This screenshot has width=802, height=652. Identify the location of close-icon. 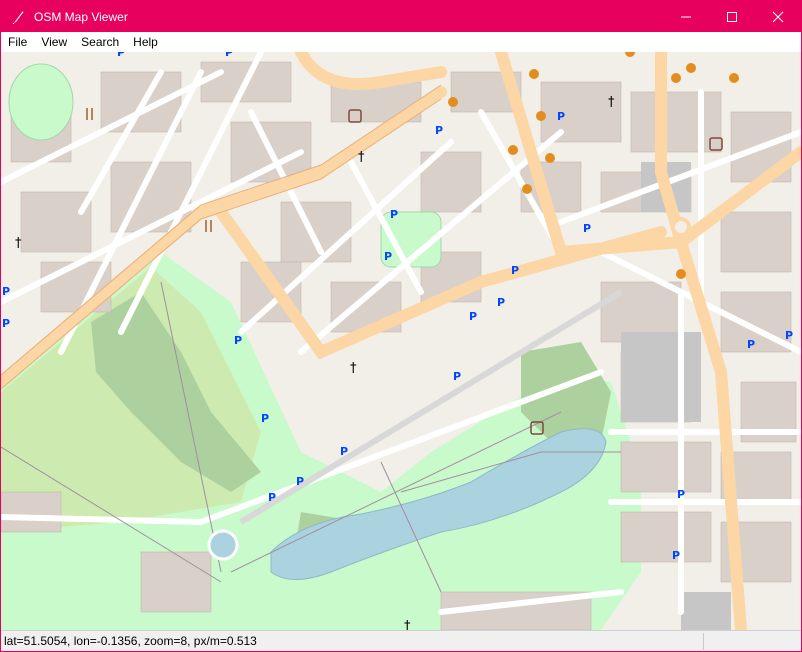
(778, 16).